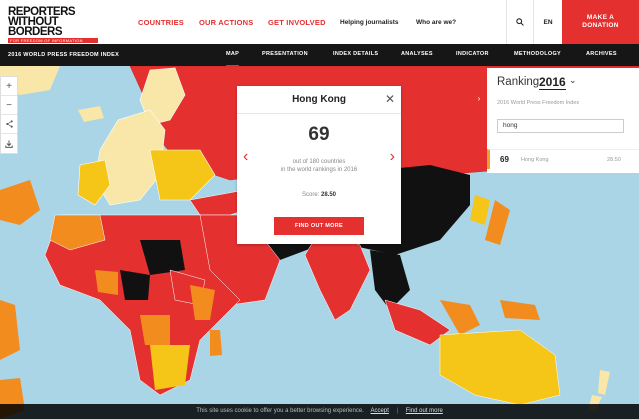 The width and height of the screenshot is (639, 419). What do you see at coordinates (417, 54) in the screenshot?
I see `tab-analyses: ANALYSES` at bounding box center [417, 54].